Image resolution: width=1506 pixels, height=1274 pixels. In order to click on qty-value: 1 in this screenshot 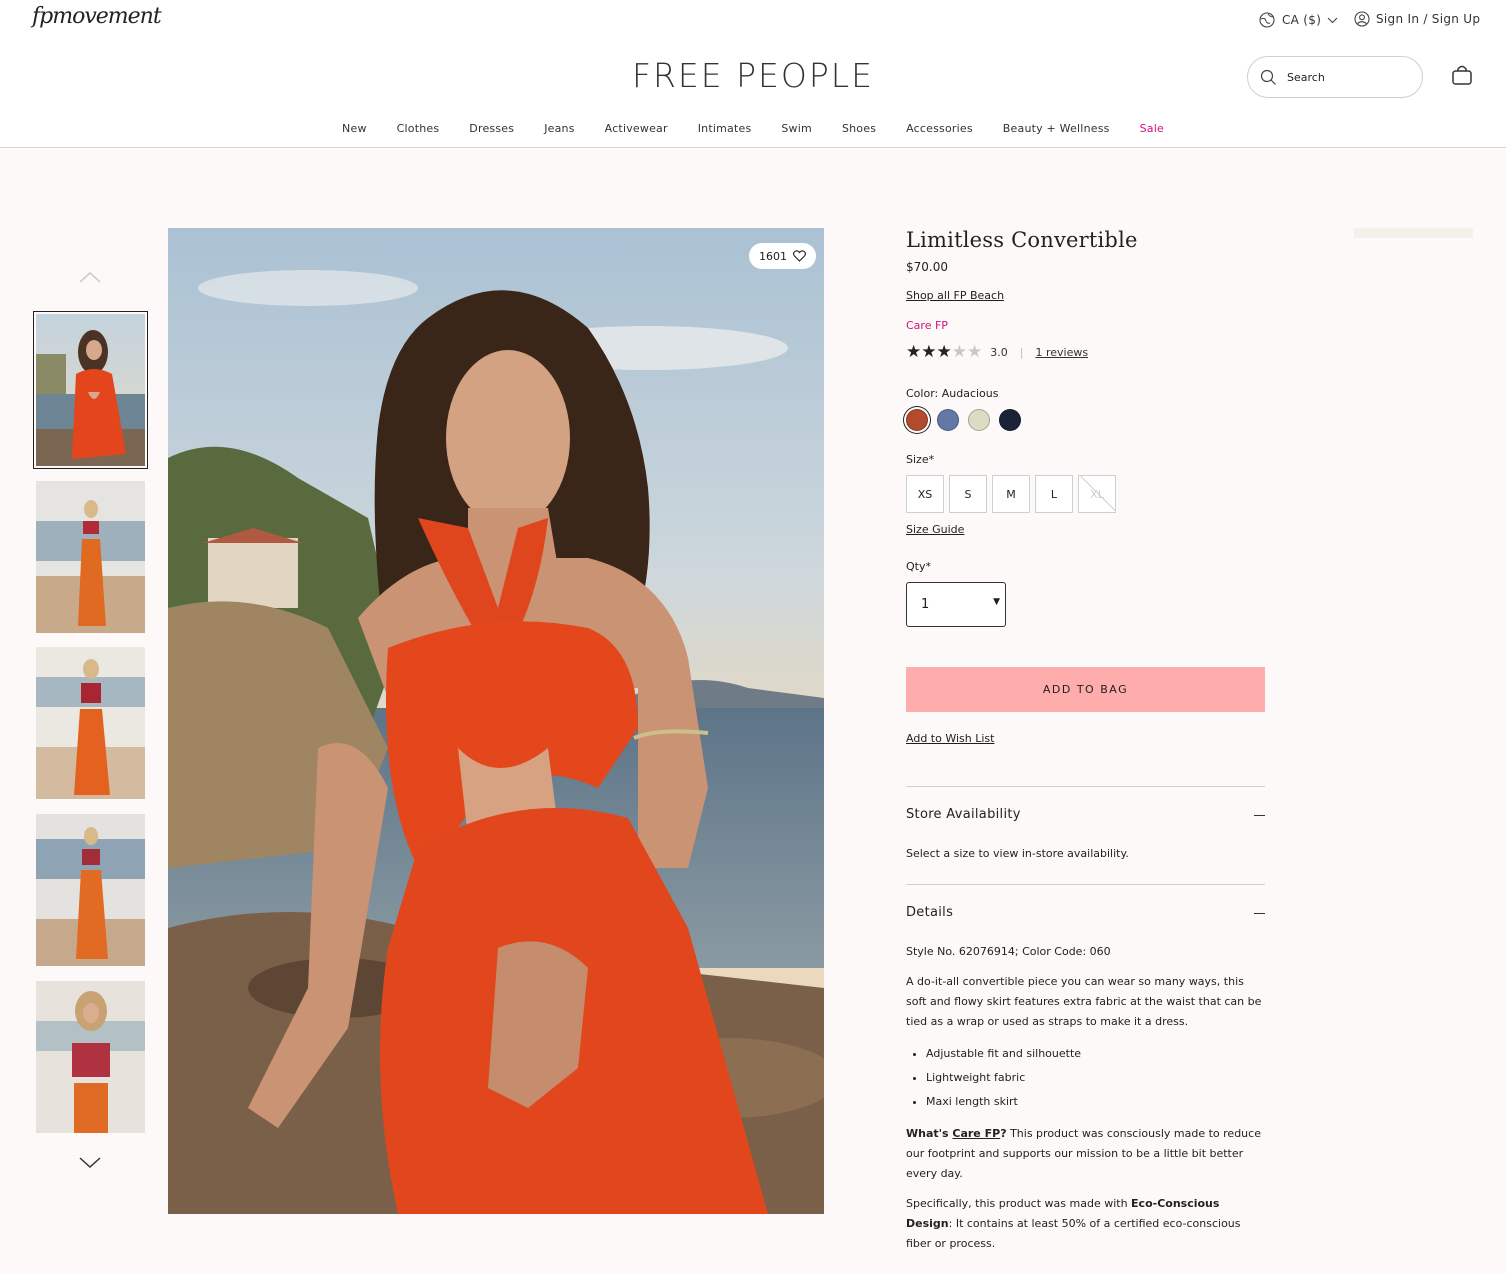, I will do `click(925, 604)`.